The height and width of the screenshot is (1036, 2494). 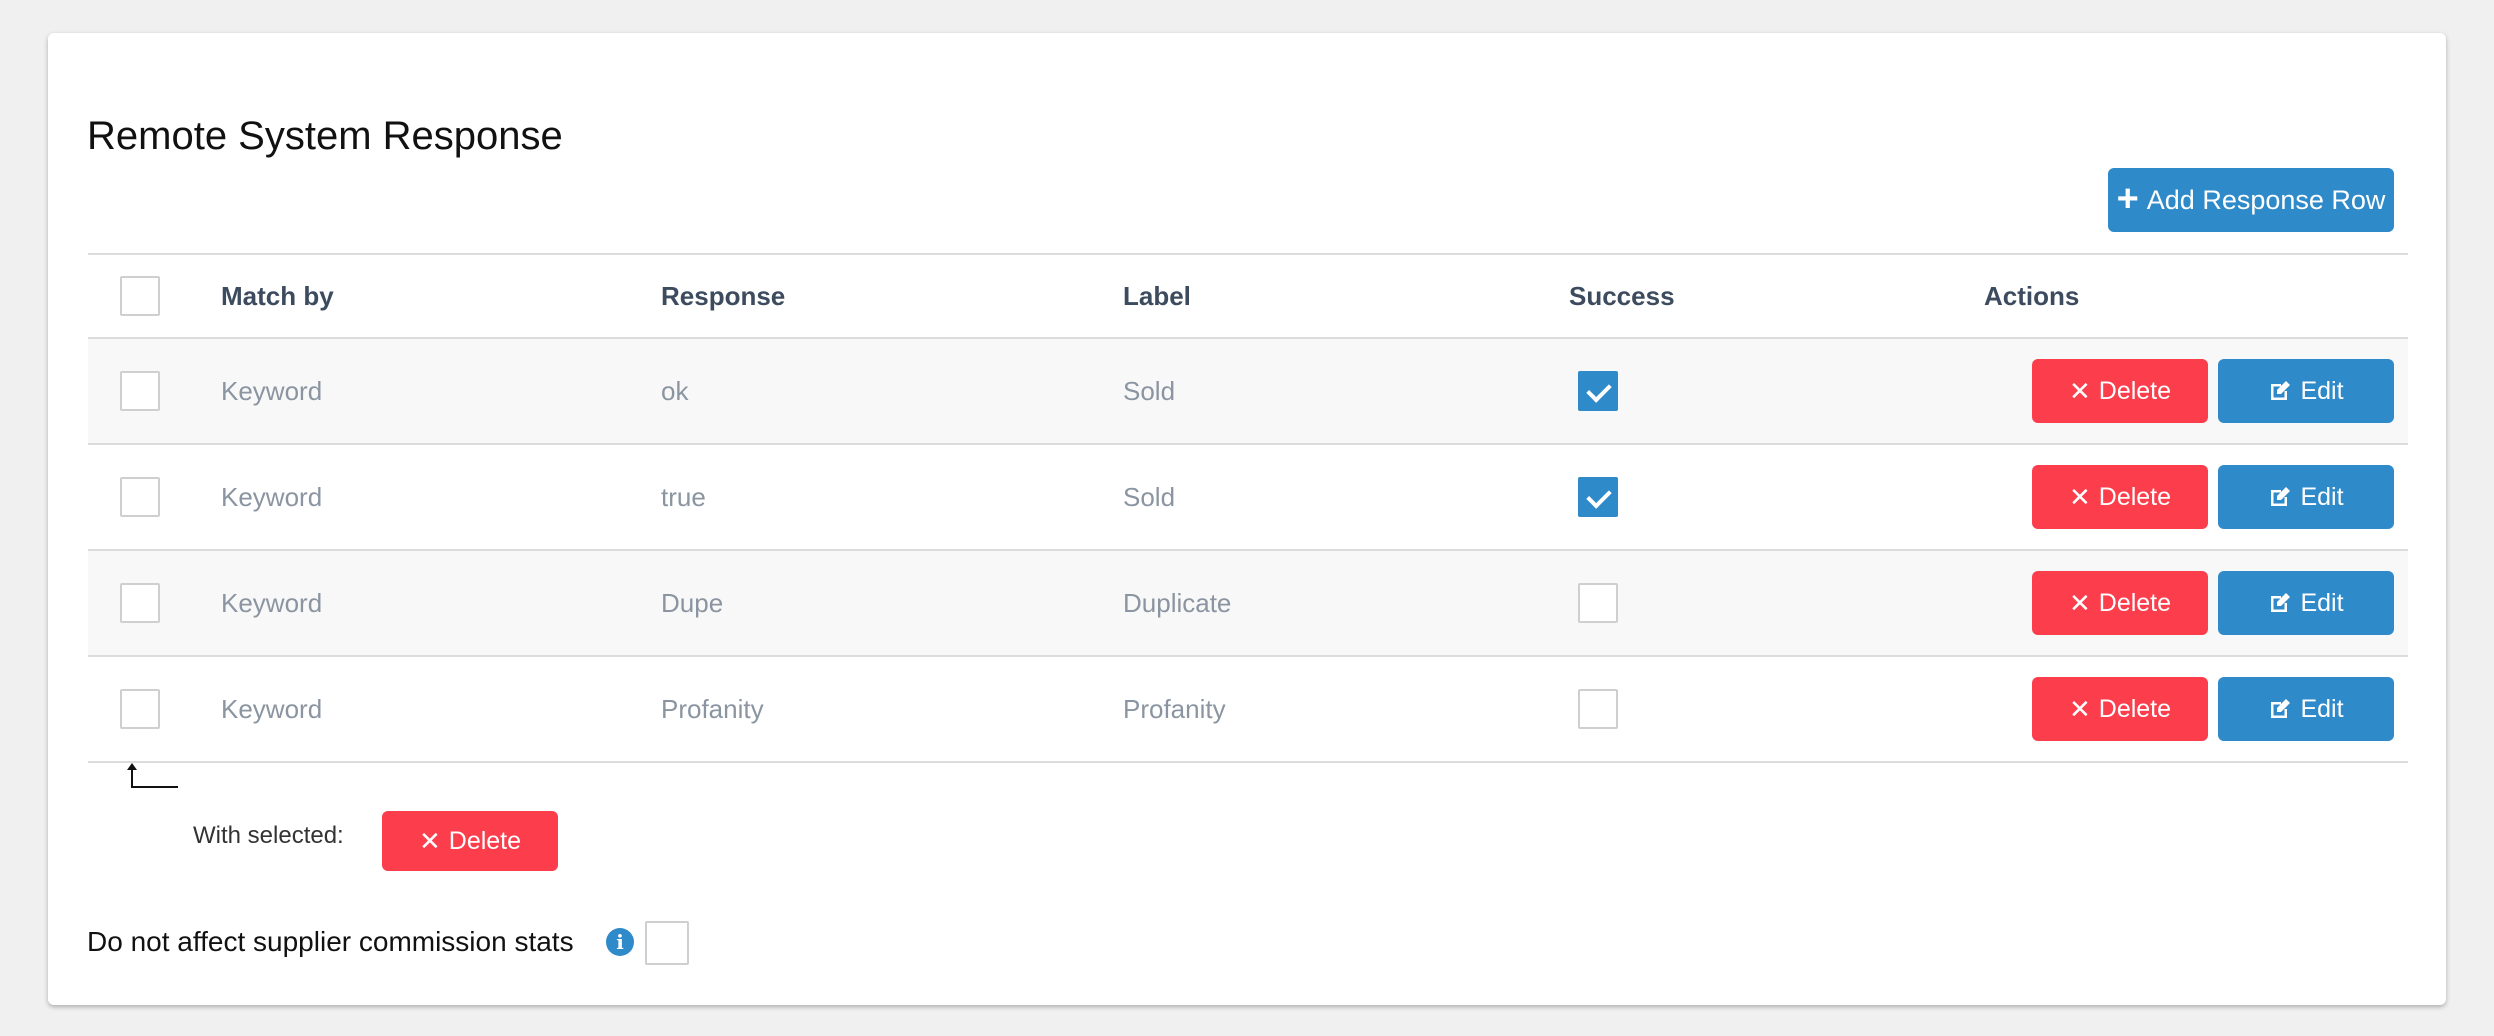 I want to click on row-response: Dupe, so click(x=692, y=603).